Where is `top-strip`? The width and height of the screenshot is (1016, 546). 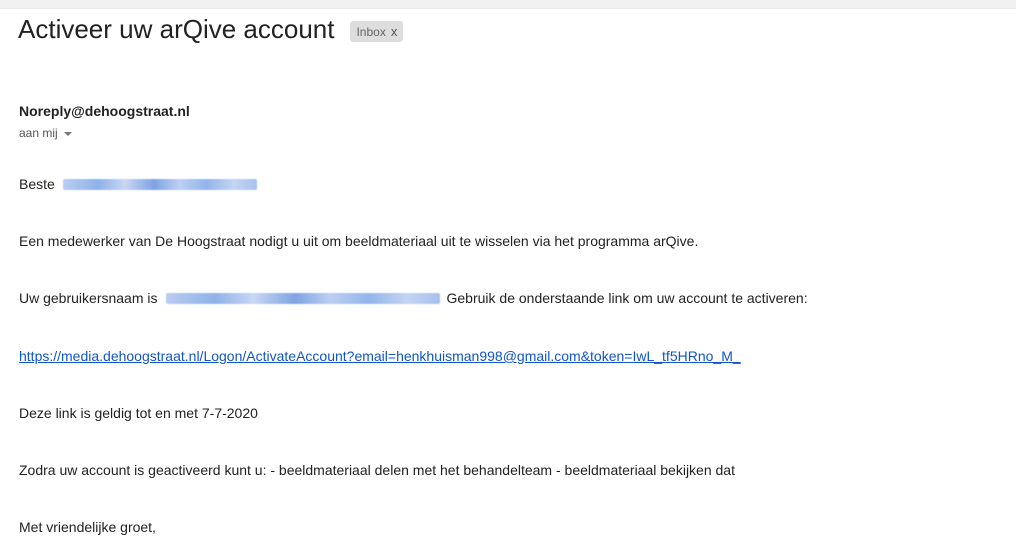 top-strip is located at coordinates (508, 4).